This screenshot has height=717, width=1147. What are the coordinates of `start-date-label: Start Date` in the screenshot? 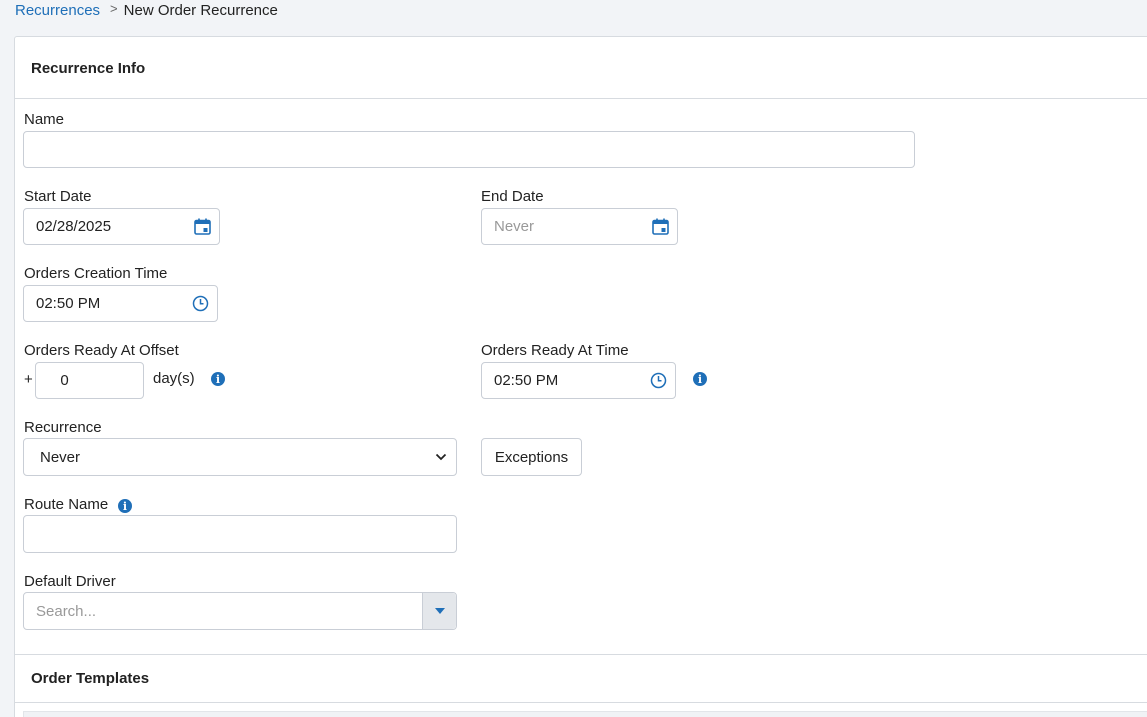 It's located at (58, 196).